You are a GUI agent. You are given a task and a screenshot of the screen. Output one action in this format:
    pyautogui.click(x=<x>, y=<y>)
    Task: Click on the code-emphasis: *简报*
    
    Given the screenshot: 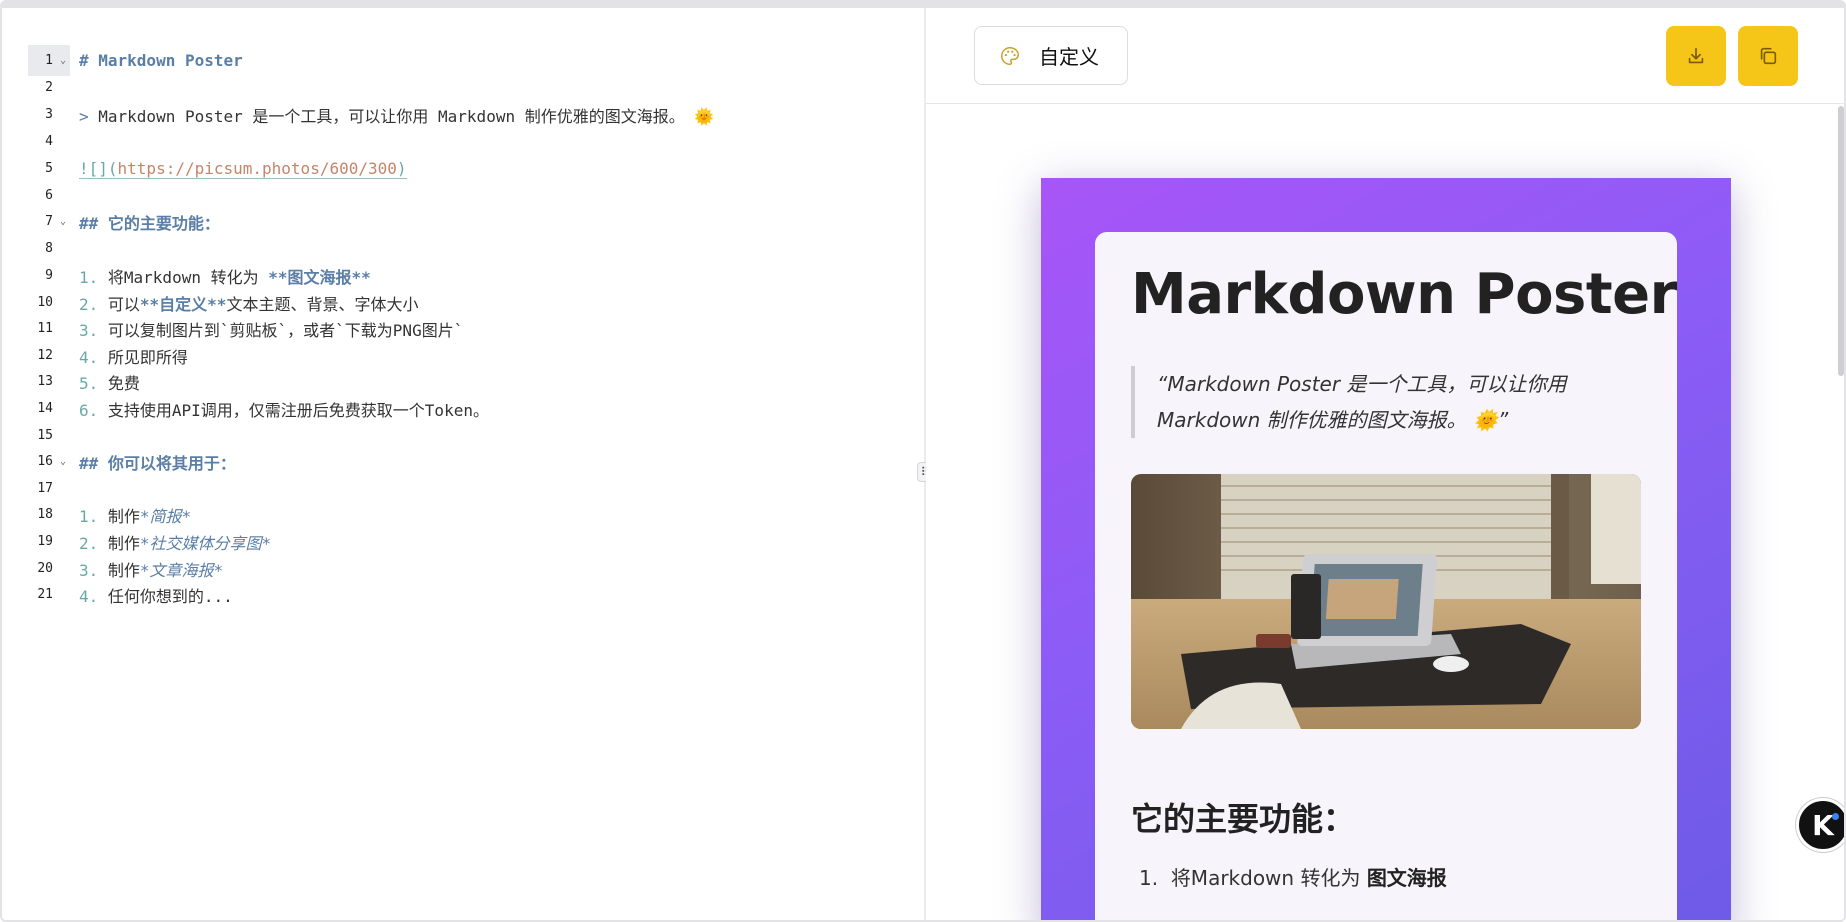 What is the action you would take?
    pyautogui.click(x=165, y=516)
    